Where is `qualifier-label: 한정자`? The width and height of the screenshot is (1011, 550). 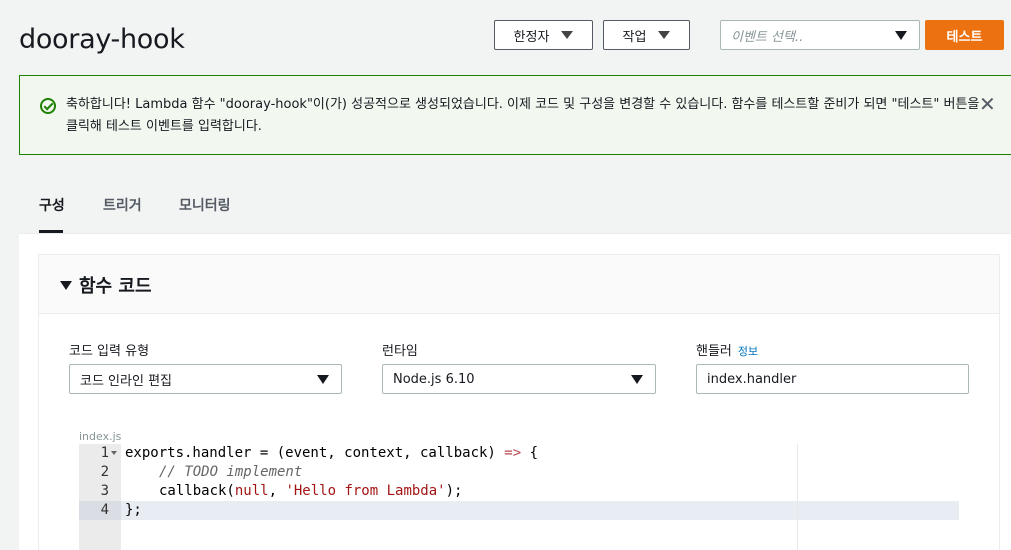 qualifier-label: 한정자 is located at coordinates (531, 37).